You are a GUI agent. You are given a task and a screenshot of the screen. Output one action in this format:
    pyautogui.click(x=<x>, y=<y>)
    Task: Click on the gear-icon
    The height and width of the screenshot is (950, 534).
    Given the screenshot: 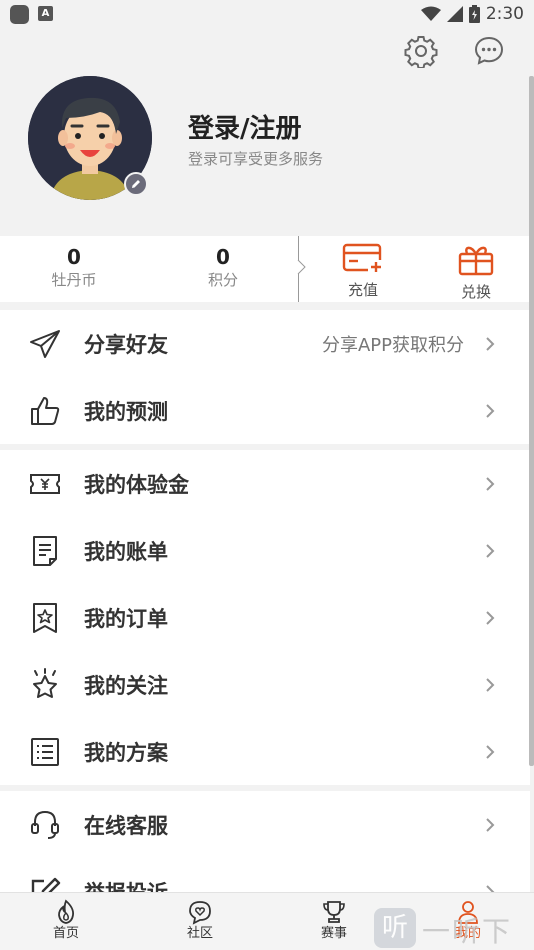 What is the action you would take?
    pyautogui.click(x=421, y=51)
    